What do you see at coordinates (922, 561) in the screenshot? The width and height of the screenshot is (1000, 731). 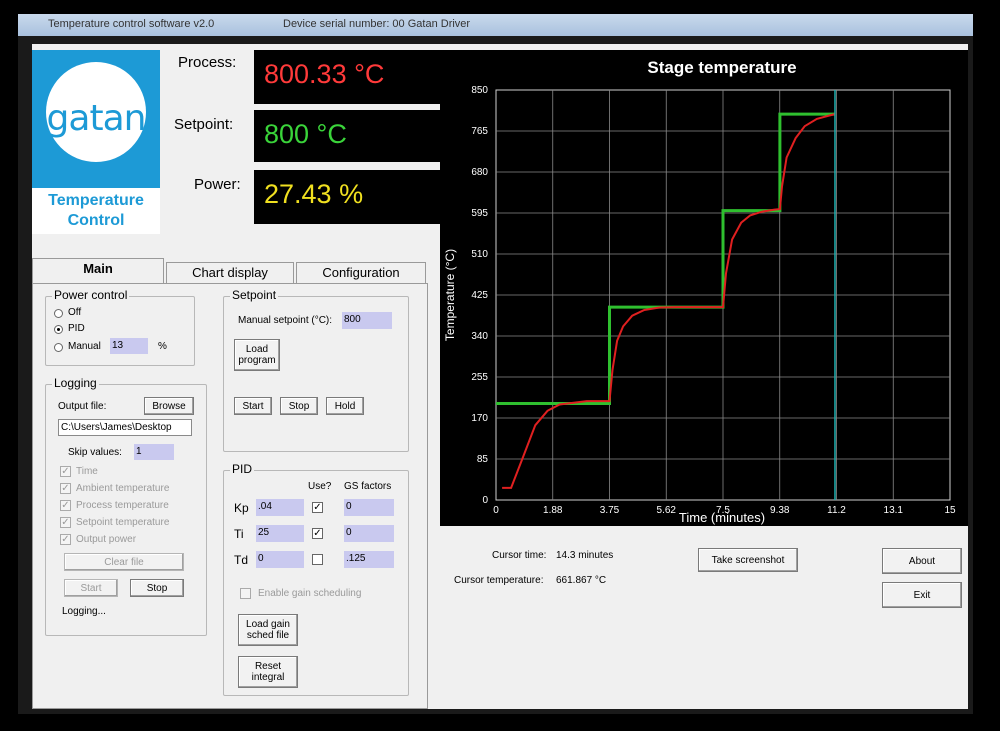 I see `about-button: About` at bounding box center [922, 561].